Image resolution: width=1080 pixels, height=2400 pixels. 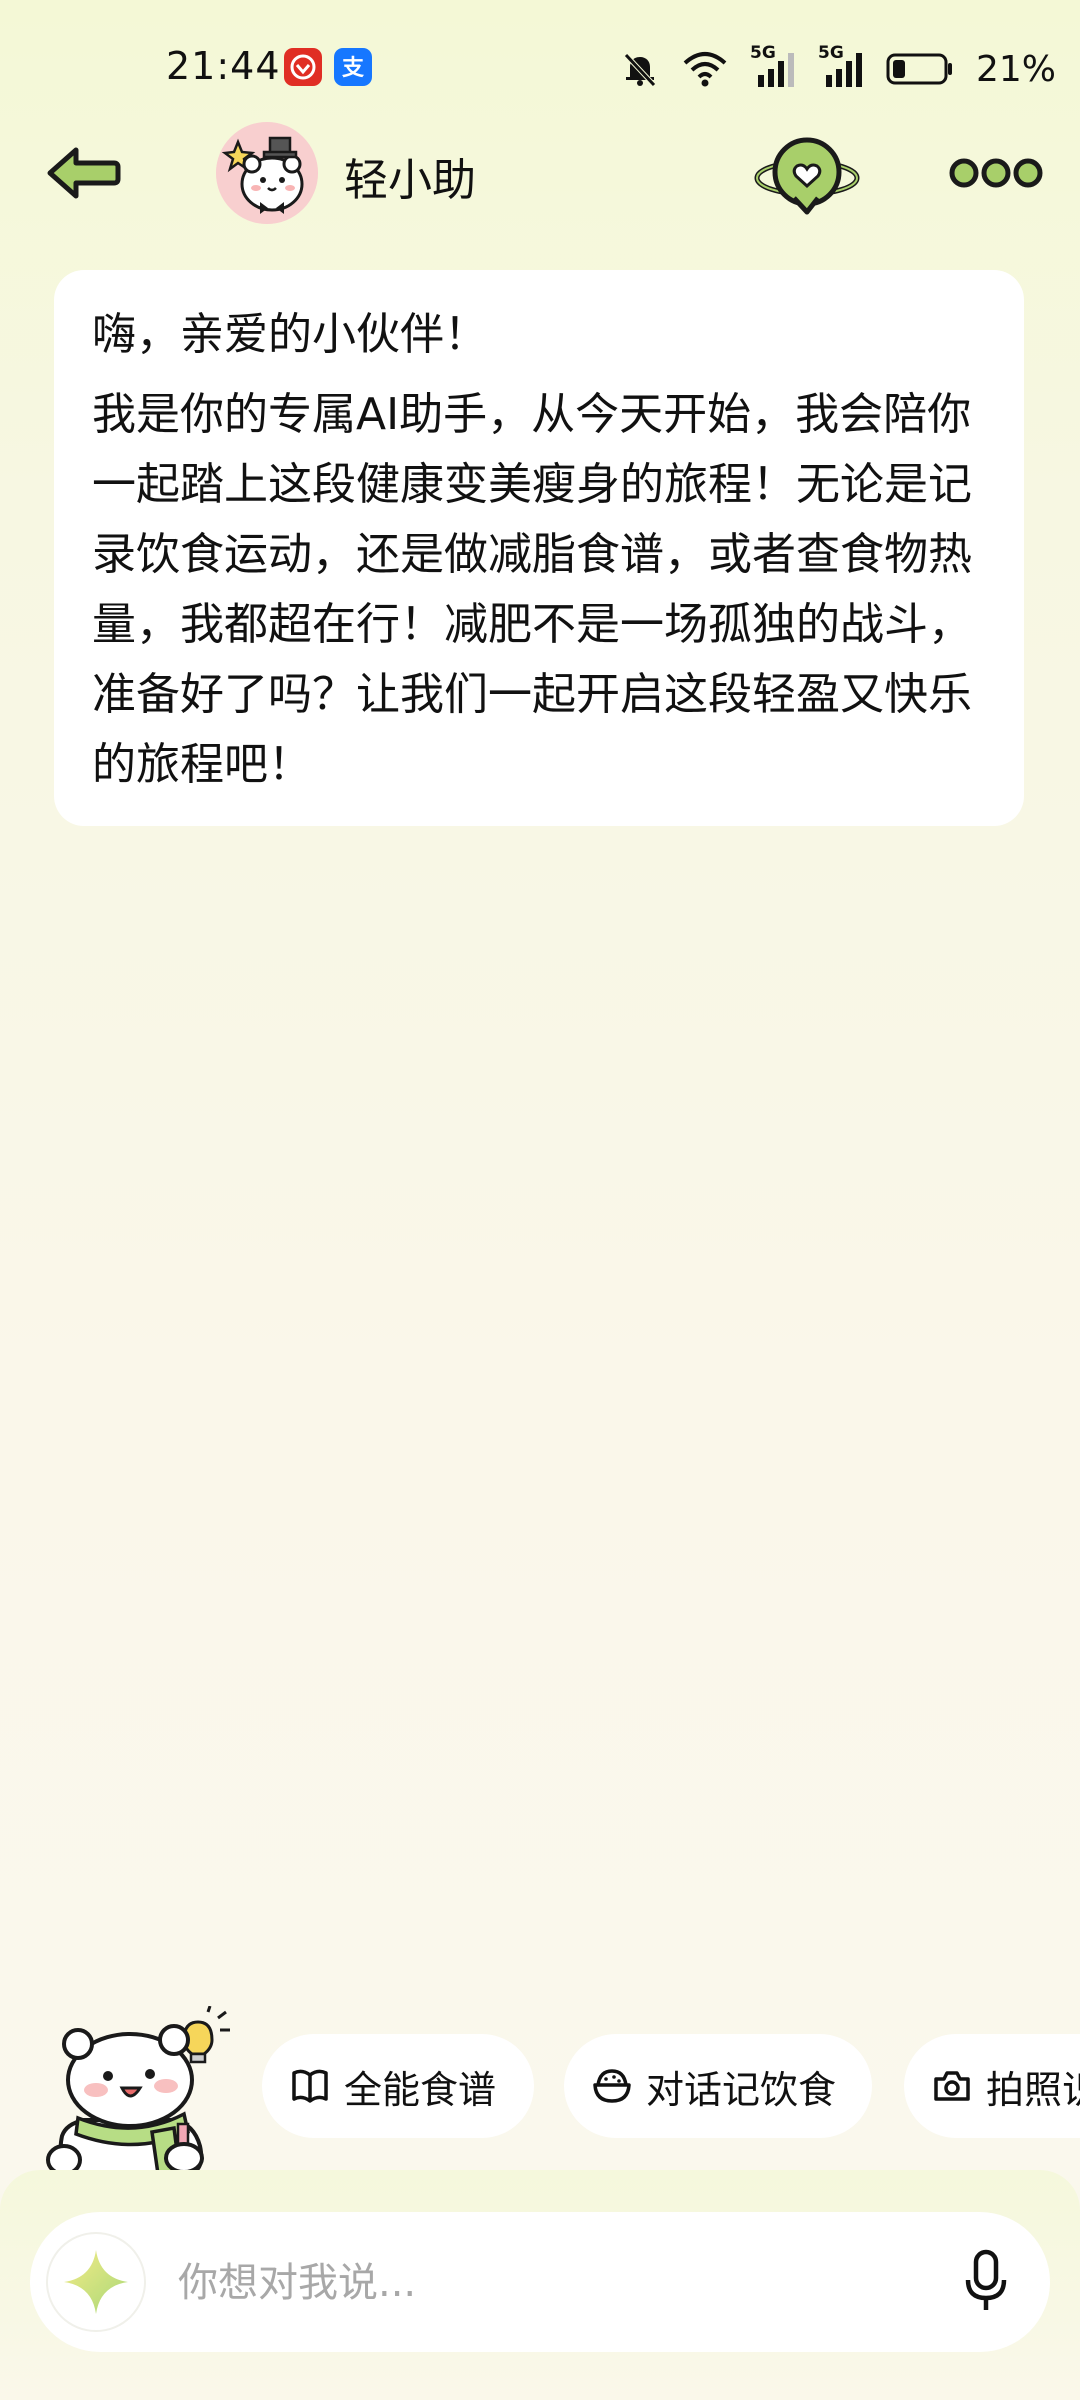 I want to click on mute-bell-icon, so click(x=640, y=70).